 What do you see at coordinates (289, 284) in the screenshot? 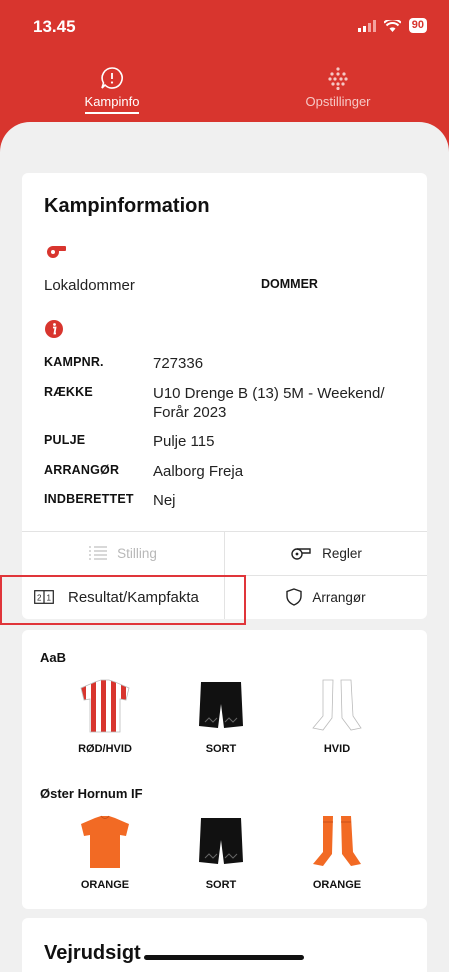
I see `referee-role: DOMMER` at bounding box center [289, 284].